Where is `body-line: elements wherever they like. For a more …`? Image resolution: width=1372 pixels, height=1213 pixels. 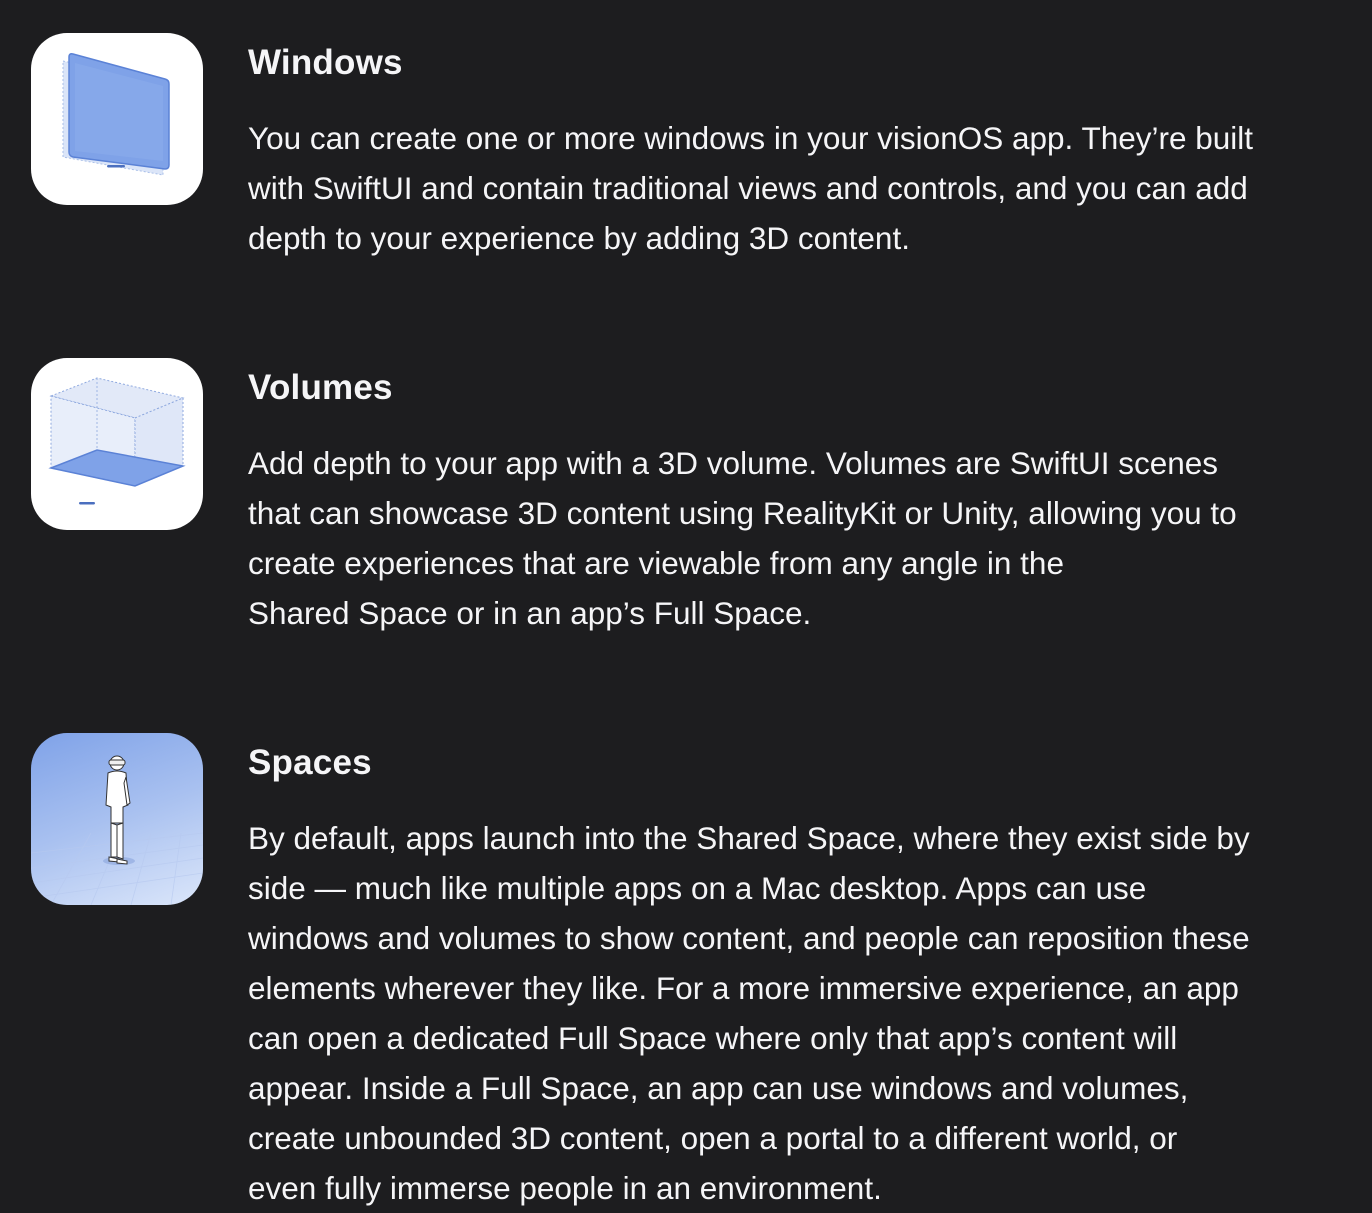
body-line: elements wherever they like. For a more … is located at coordinates (743, 988).